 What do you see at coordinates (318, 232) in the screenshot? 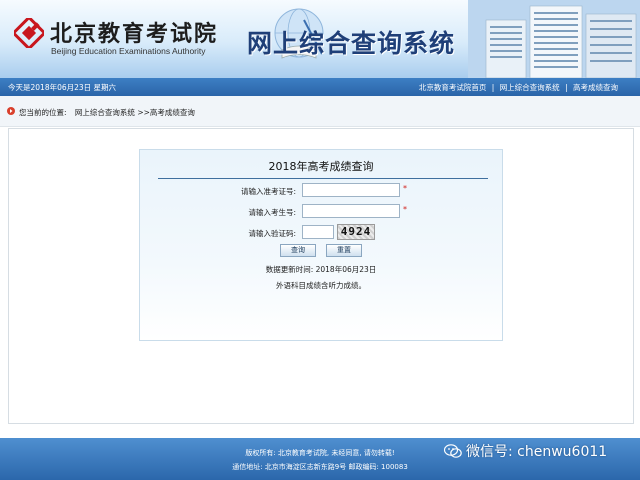
I see `captcha-input` at bounding box center [318, 232].